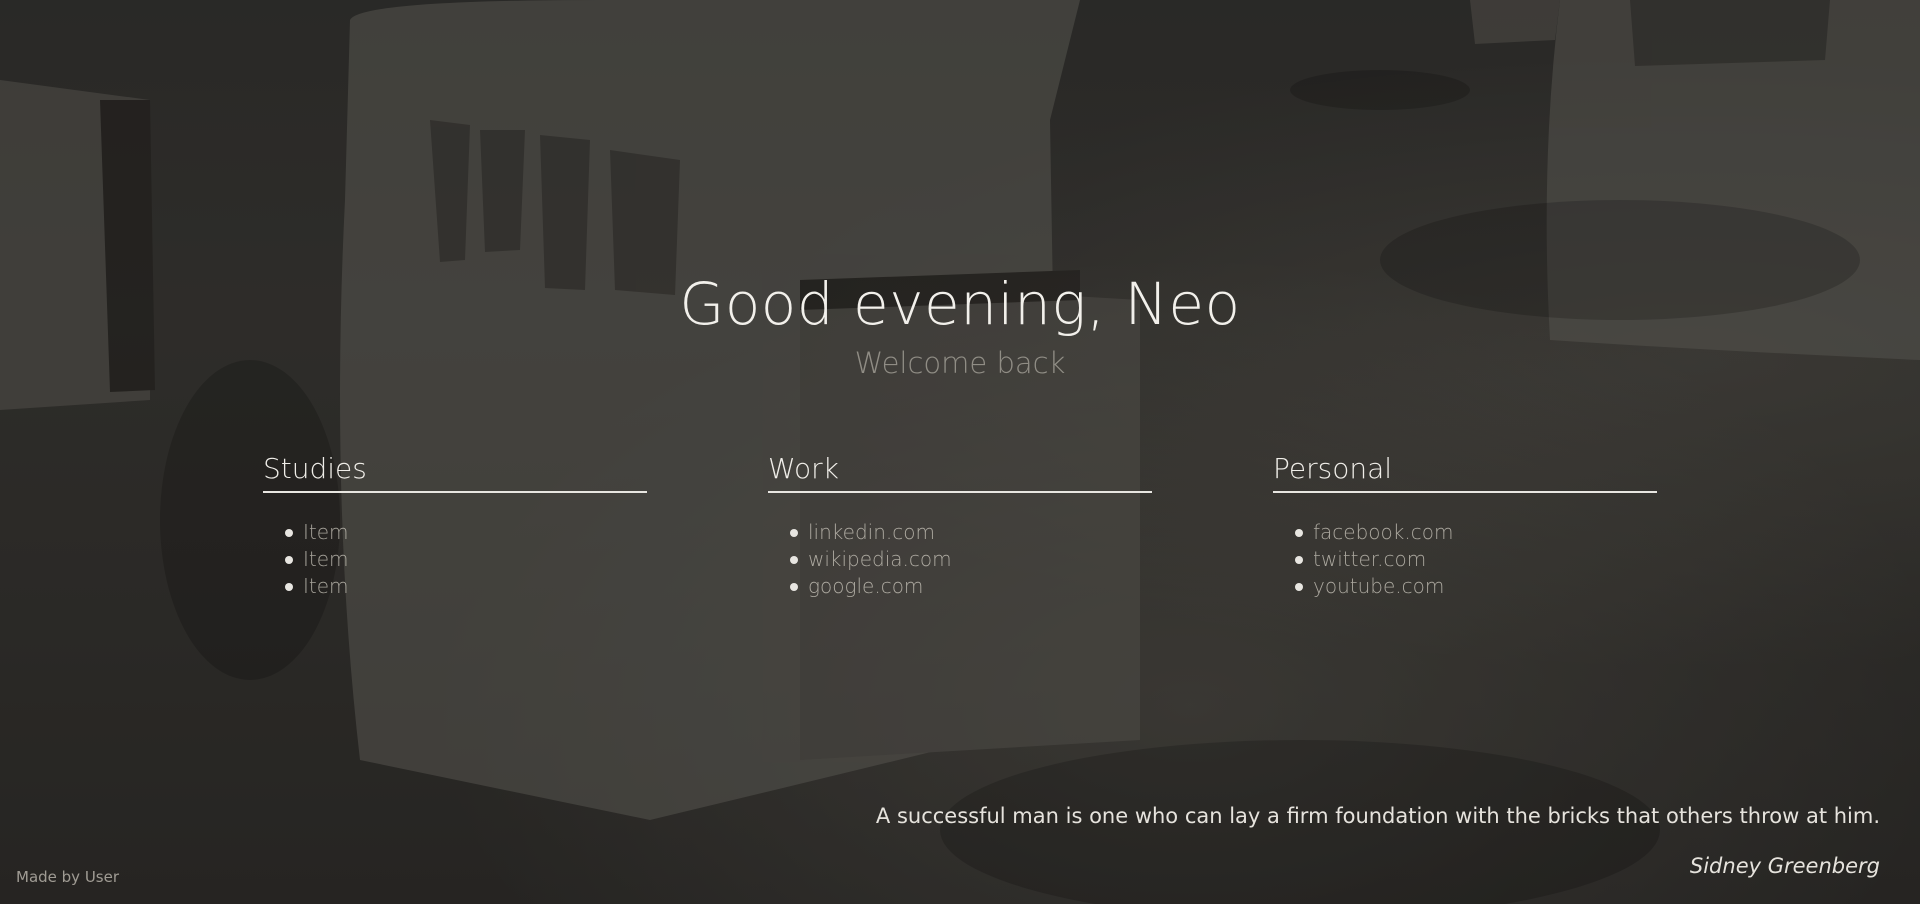  I want to click on list-item: facebook.com, so click(1476, 532).